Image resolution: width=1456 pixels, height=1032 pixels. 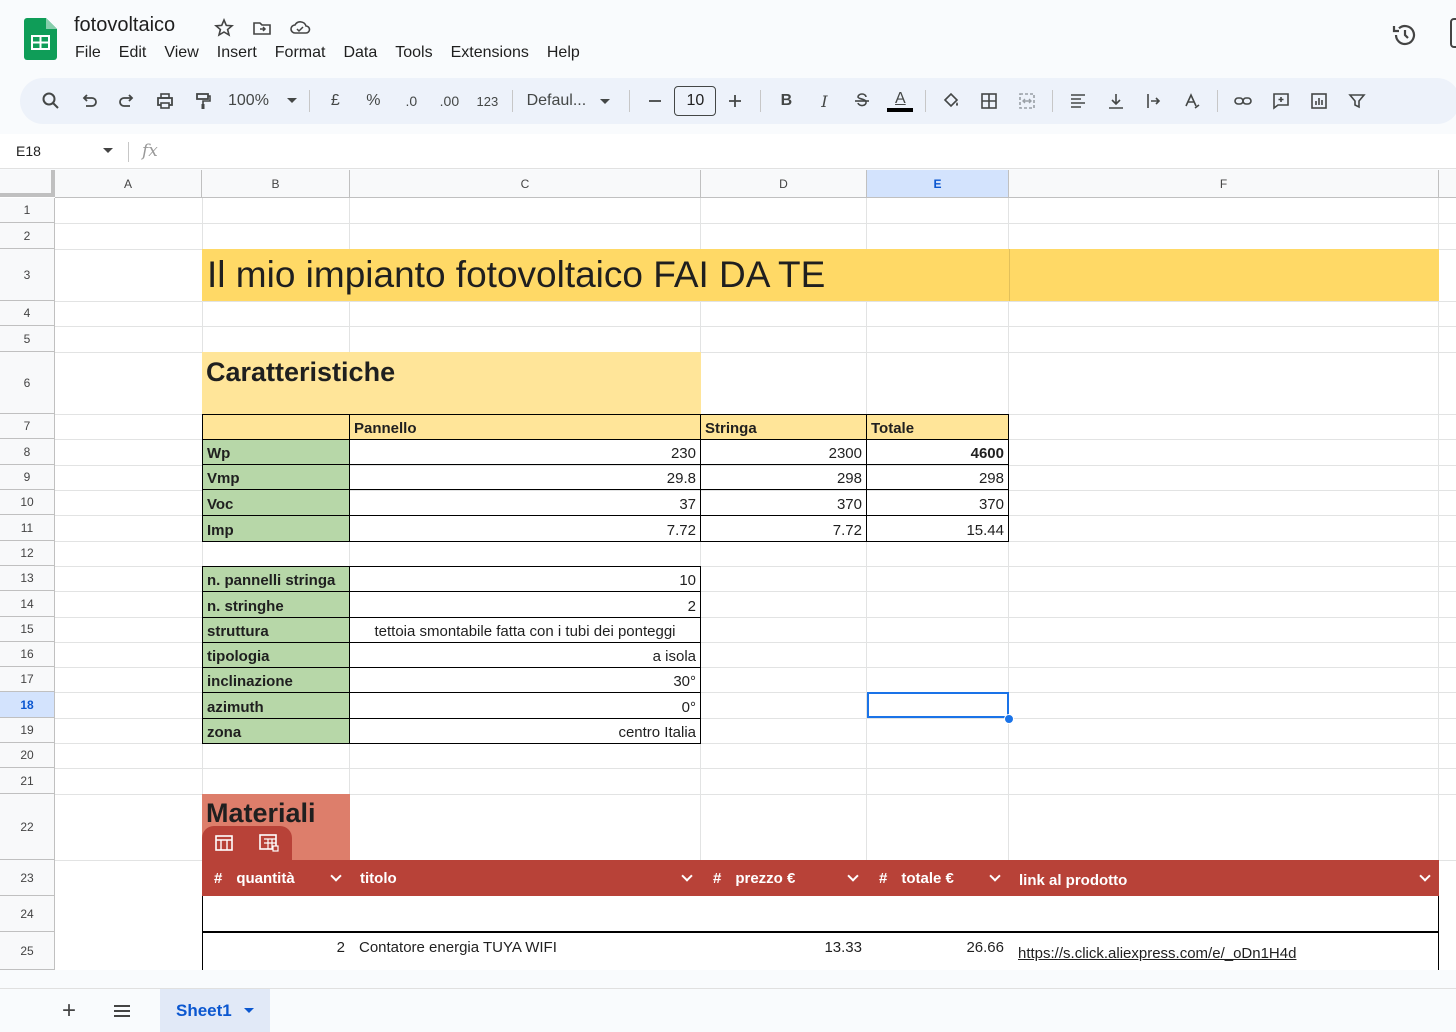 What do you see at coordinates (300, 53) in the screenshot?
I see `menu-format: Format` at bounding box center [300, 53].